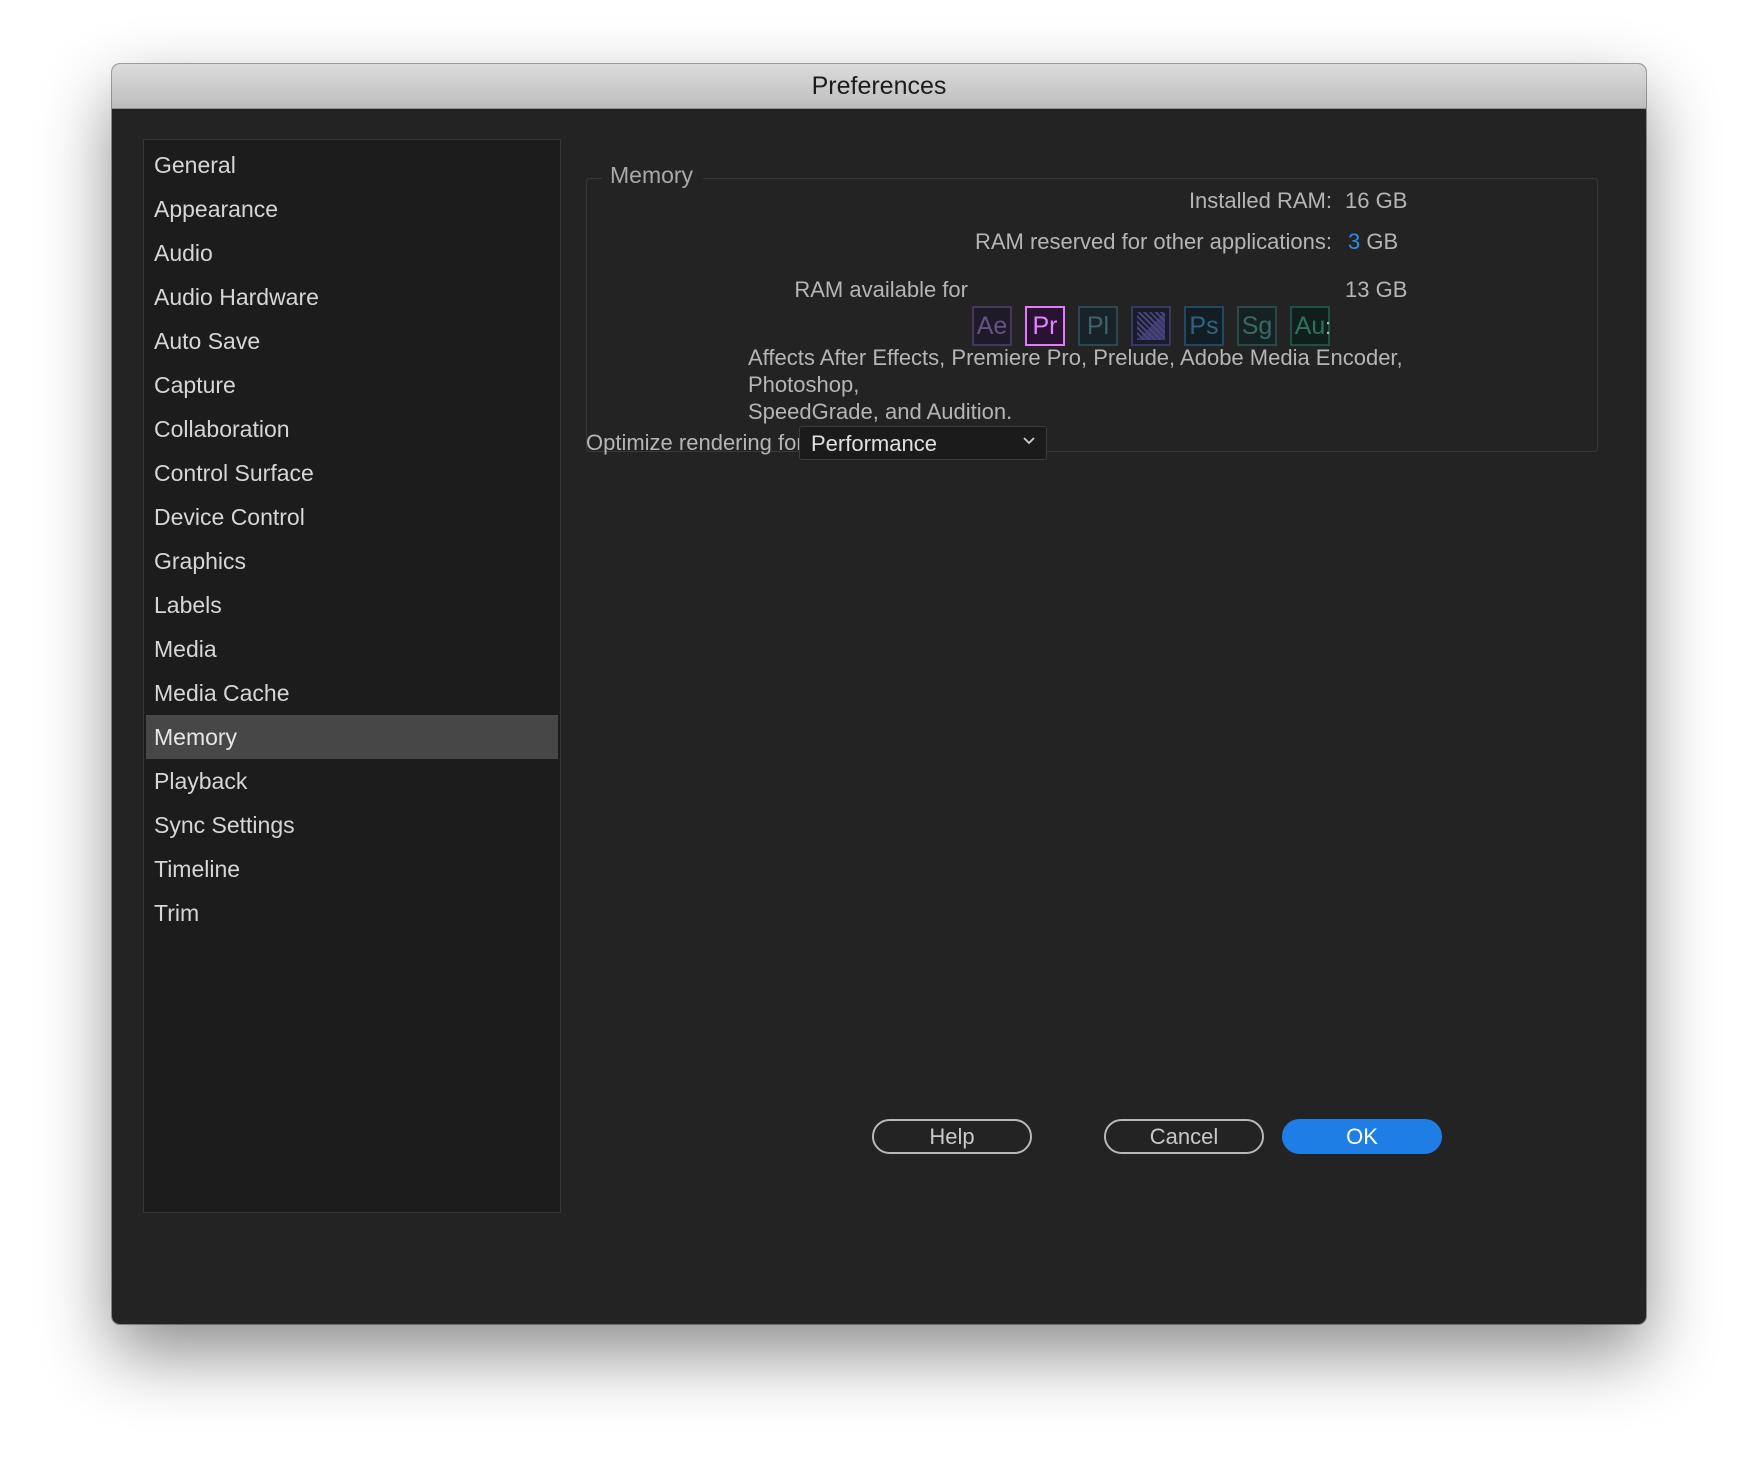  What do you see at coordinates (992, 326) in the screenshot?
I see `after-effects-icon: Ae` at bounding box center [992, 326].